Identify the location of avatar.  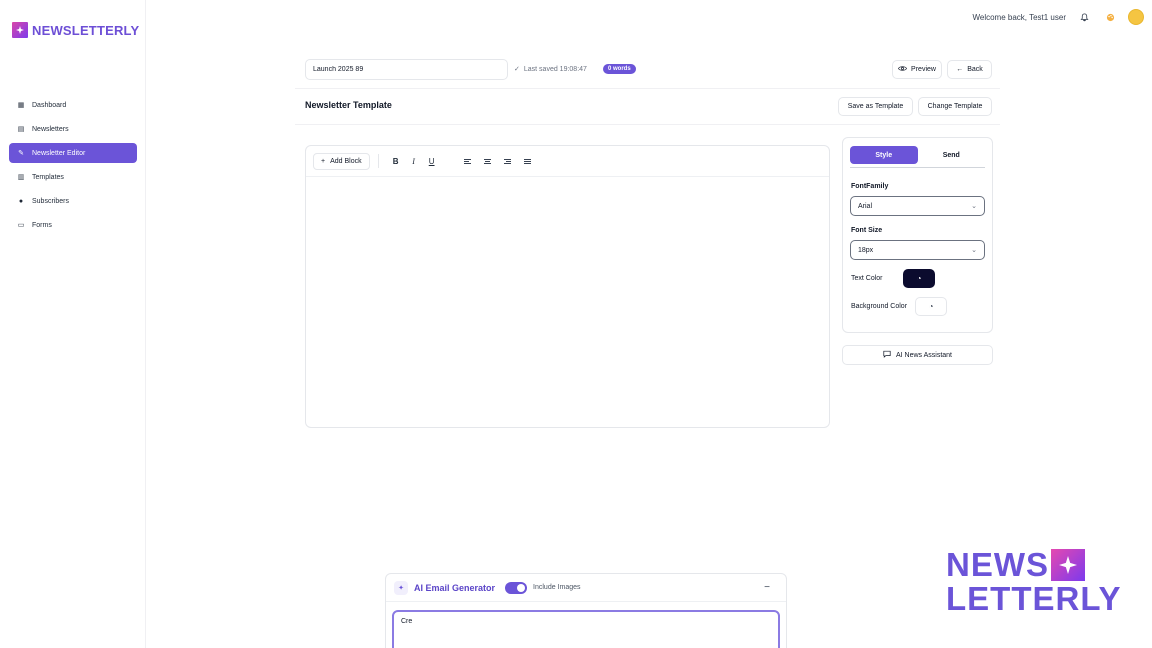
(1136, 17).